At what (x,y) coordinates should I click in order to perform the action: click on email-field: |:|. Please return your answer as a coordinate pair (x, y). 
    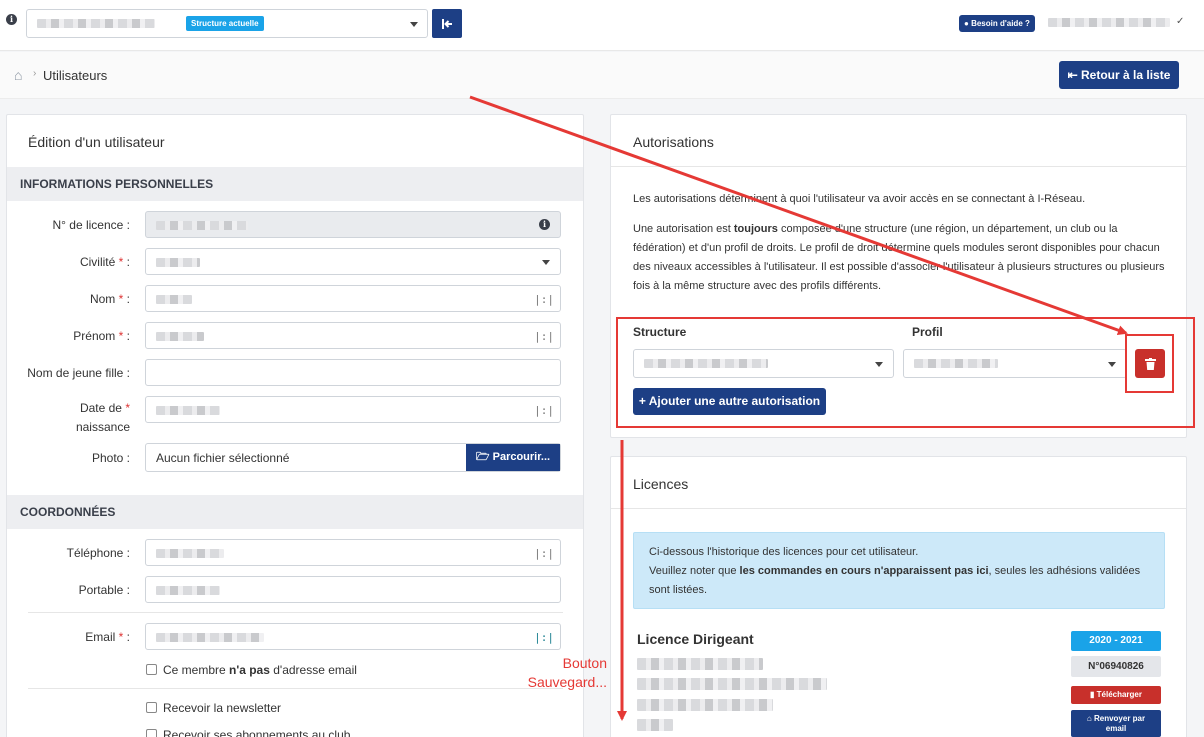
    Looking at the image, I should click on (353, 636).